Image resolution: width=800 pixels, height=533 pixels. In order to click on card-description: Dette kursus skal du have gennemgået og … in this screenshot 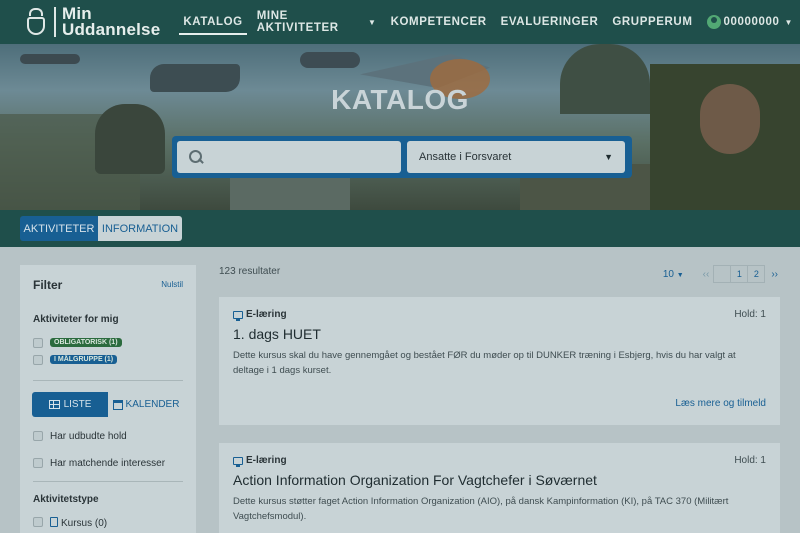, I will do `click(484, 363)`.